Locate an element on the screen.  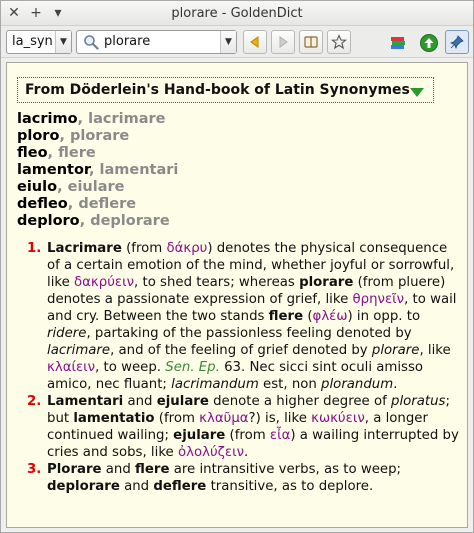
collapse-triangle-icon is located at coordinates (417, 92).